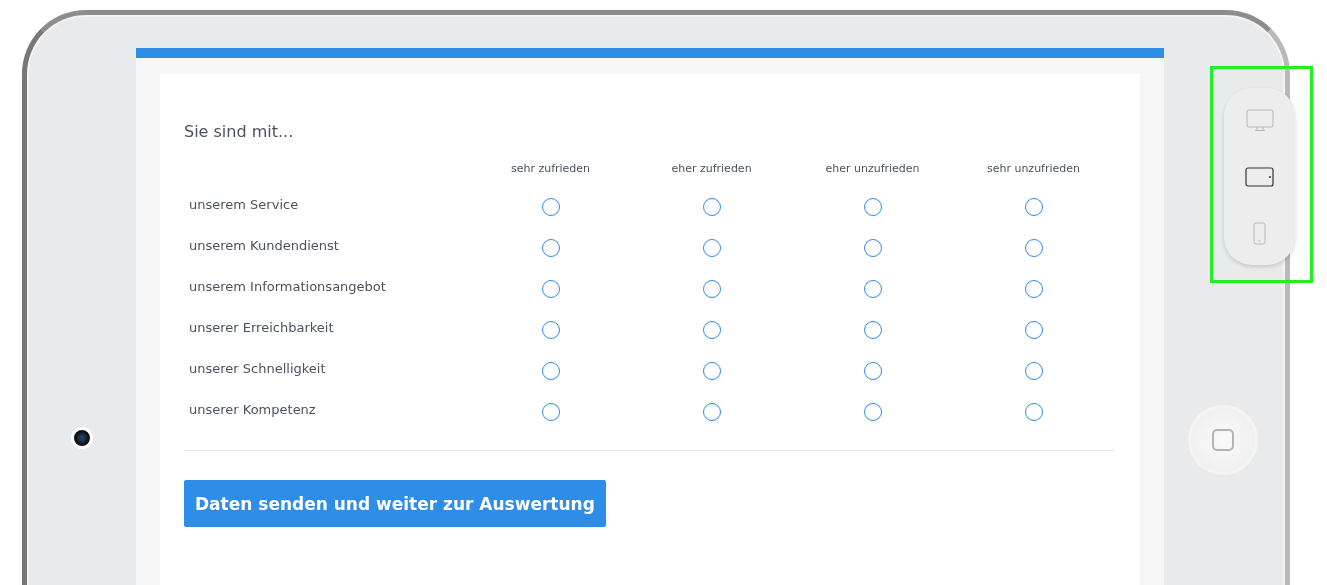 The width and height of the screenshot is (1327, 585). What do you see at coordinates (1033, 168) in the screenshot?
I see `column-header: sehr unzufrieden` at bounding box center [1033, 168].